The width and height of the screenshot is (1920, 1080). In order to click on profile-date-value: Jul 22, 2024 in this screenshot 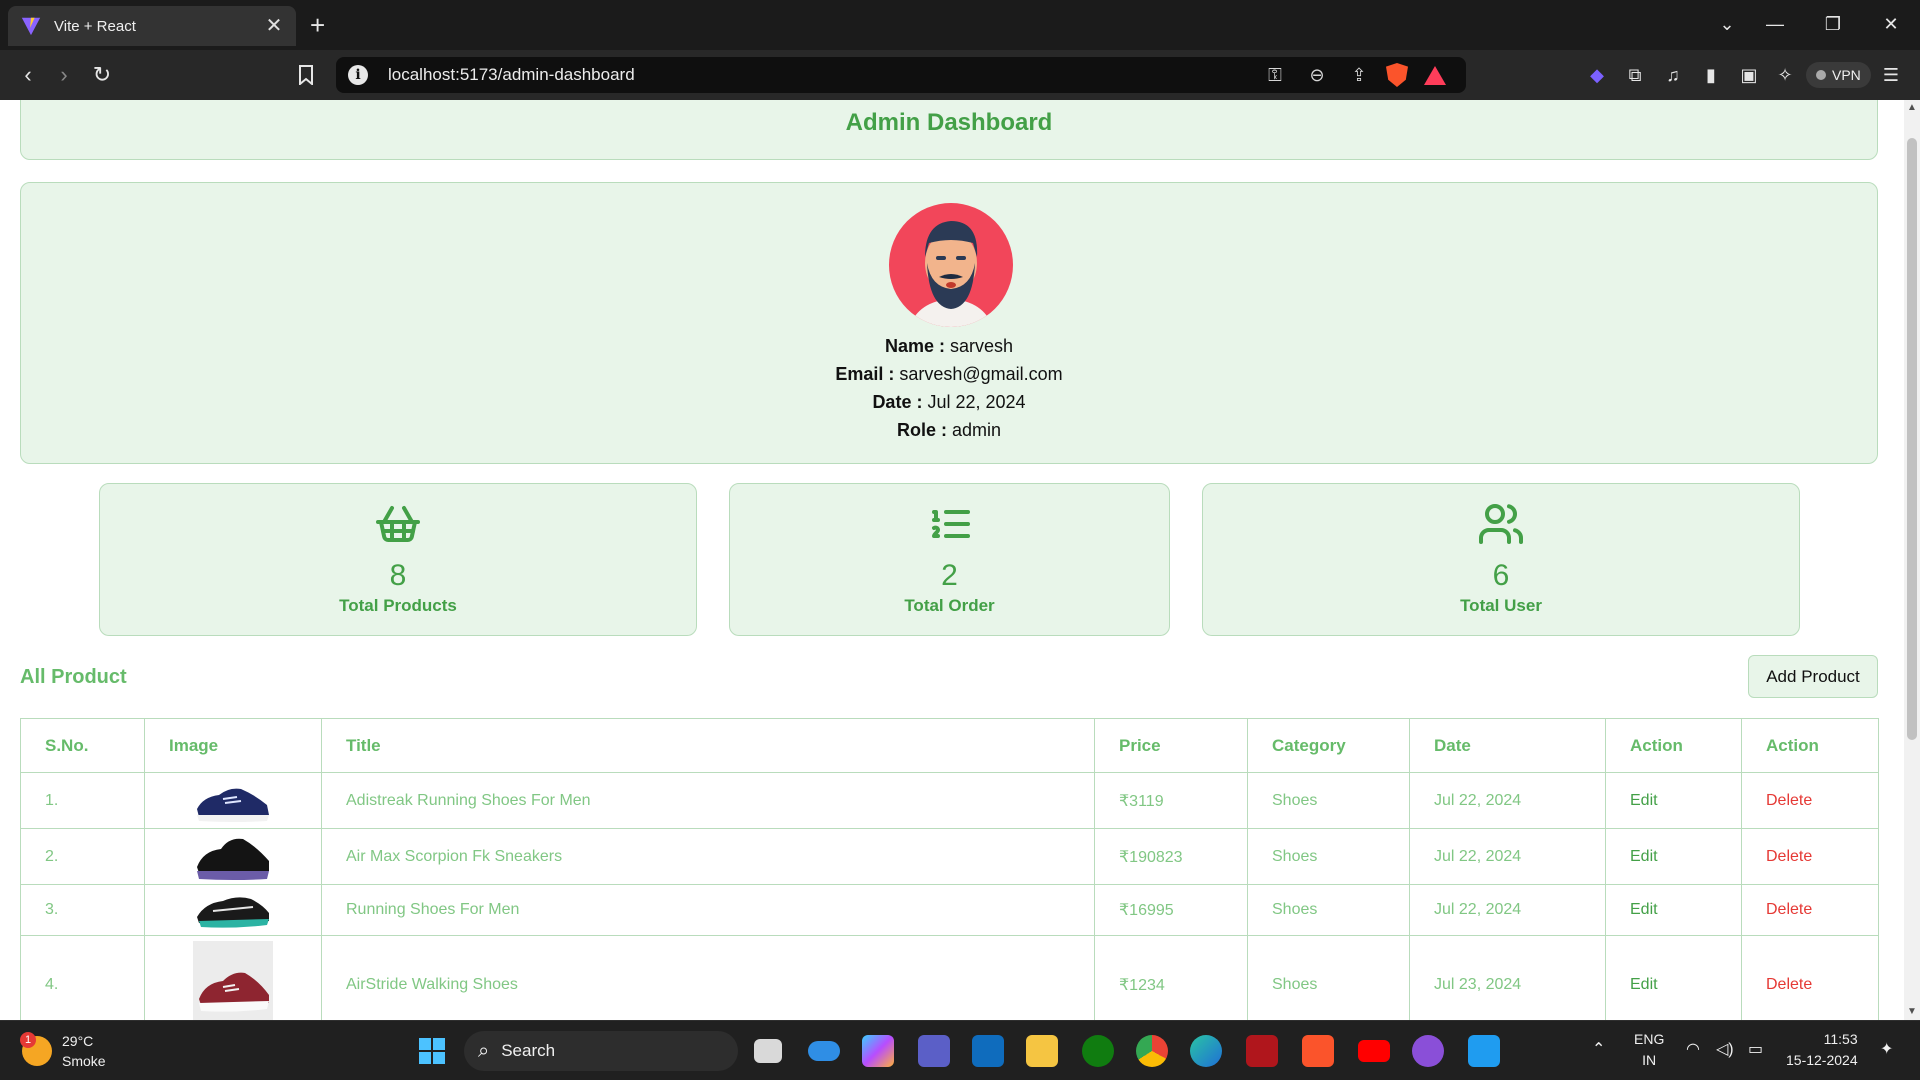, I will do `click(976, 402)`.